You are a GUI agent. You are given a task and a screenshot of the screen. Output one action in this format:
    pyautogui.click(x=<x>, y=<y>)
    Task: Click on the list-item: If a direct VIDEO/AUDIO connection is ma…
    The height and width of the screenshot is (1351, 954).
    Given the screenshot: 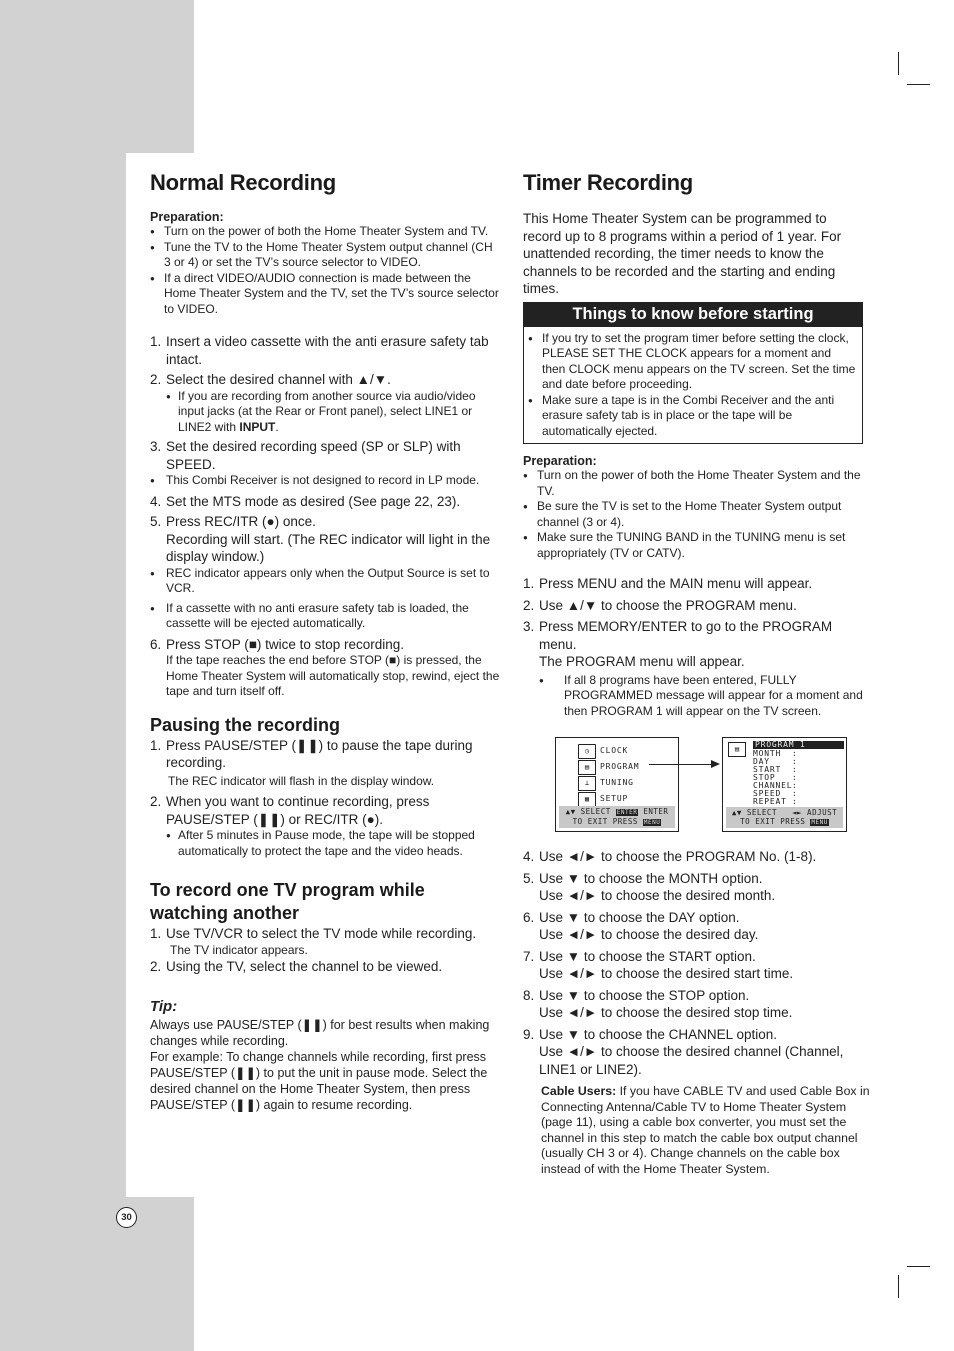 What is the action you would take?
    pyautogui.click(x=326, y=294)
    